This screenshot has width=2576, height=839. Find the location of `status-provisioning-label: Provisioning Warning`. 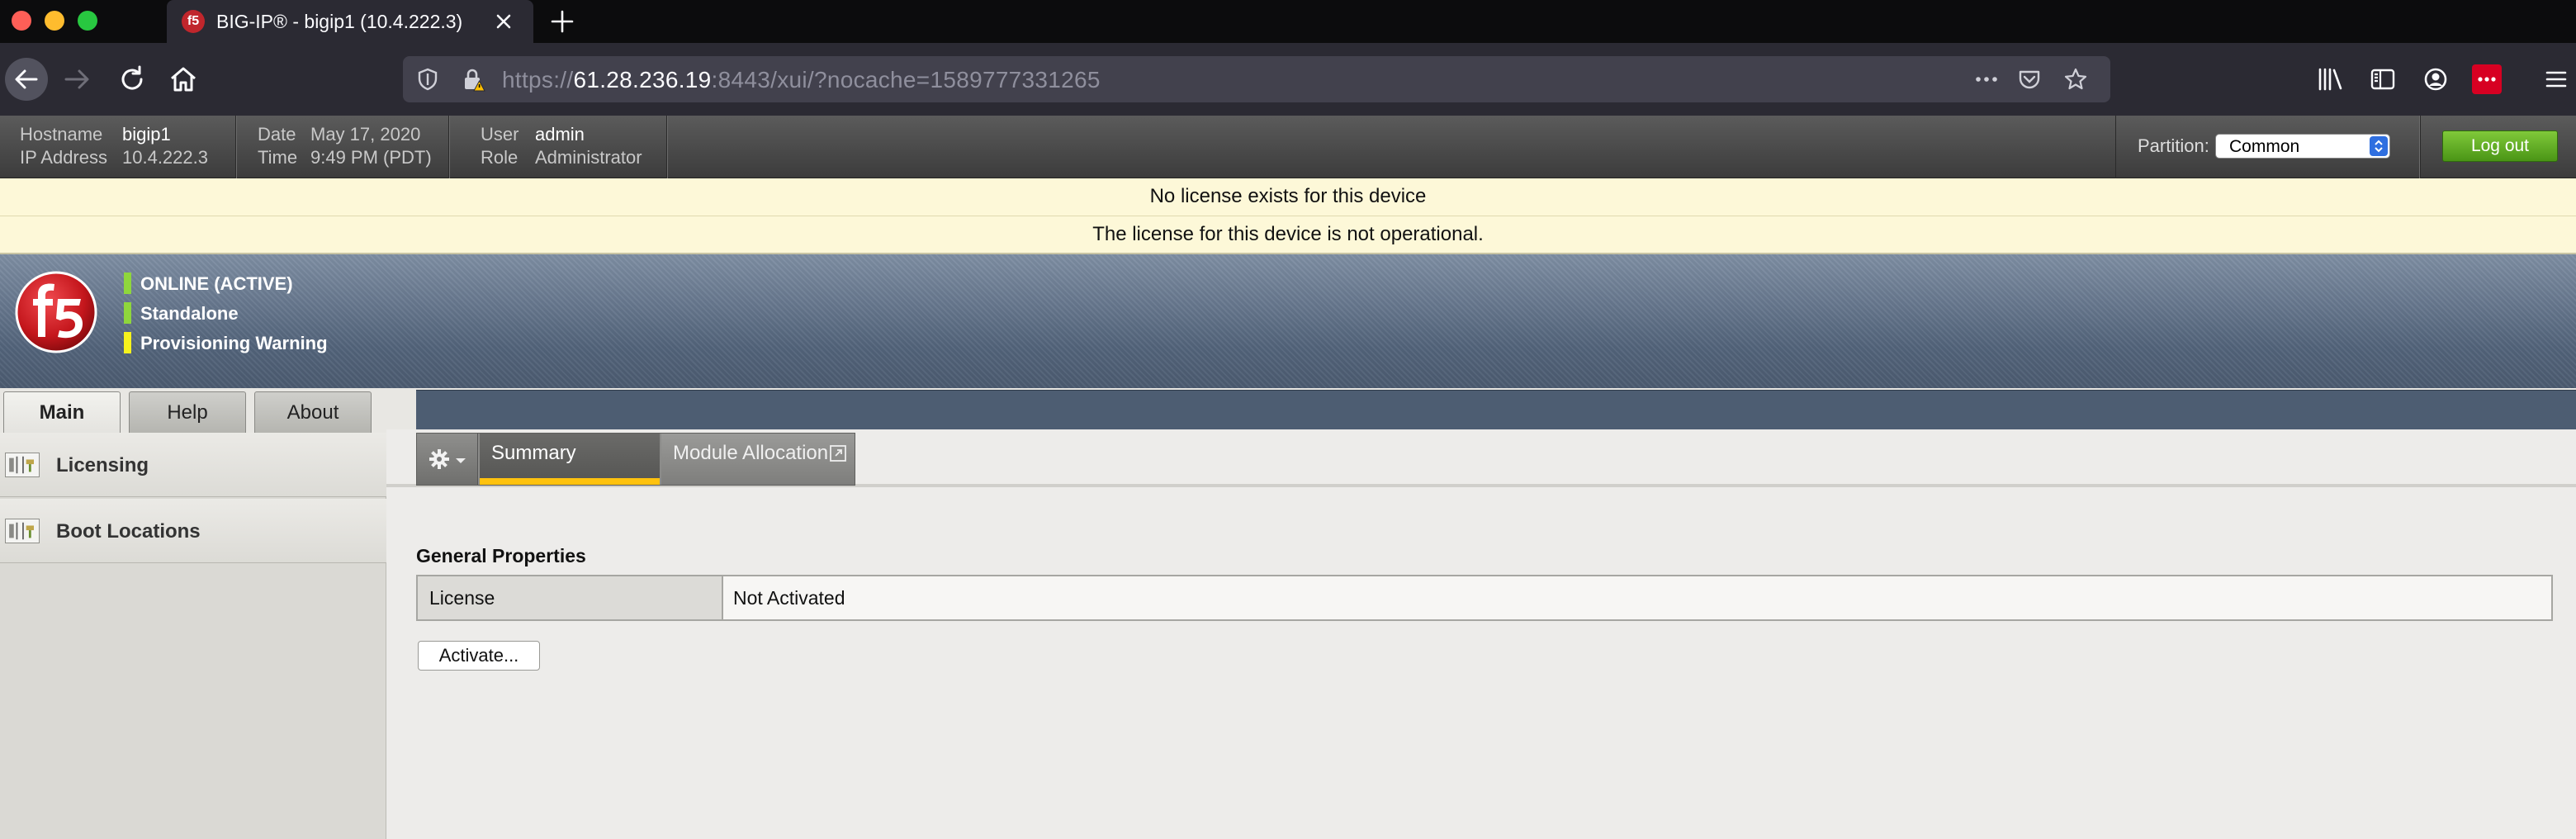

status-provisioning-label: Provisioning Warning is located at coordinates (234, 343).